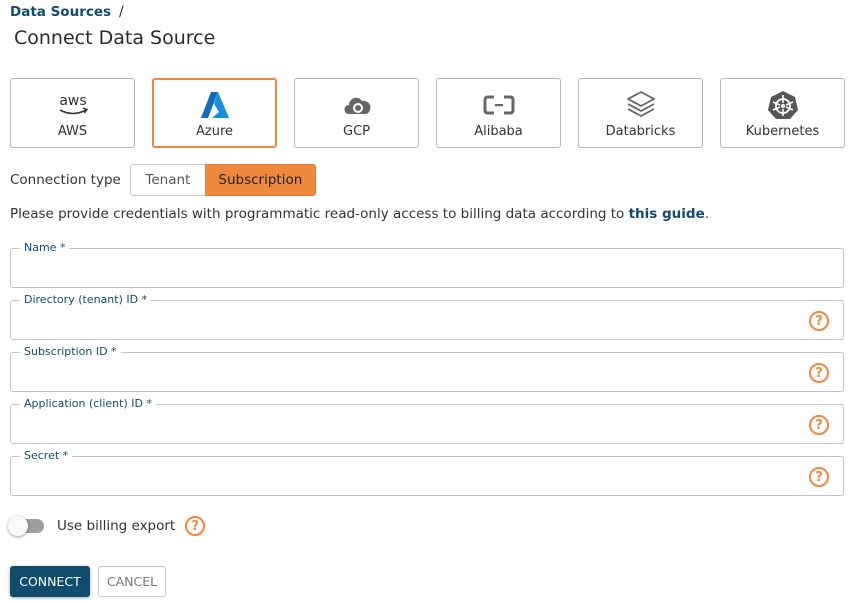 This screenshot has width=859, height=605. I want to click on provider-tile-databricks: Databricks, so click(640, 113).